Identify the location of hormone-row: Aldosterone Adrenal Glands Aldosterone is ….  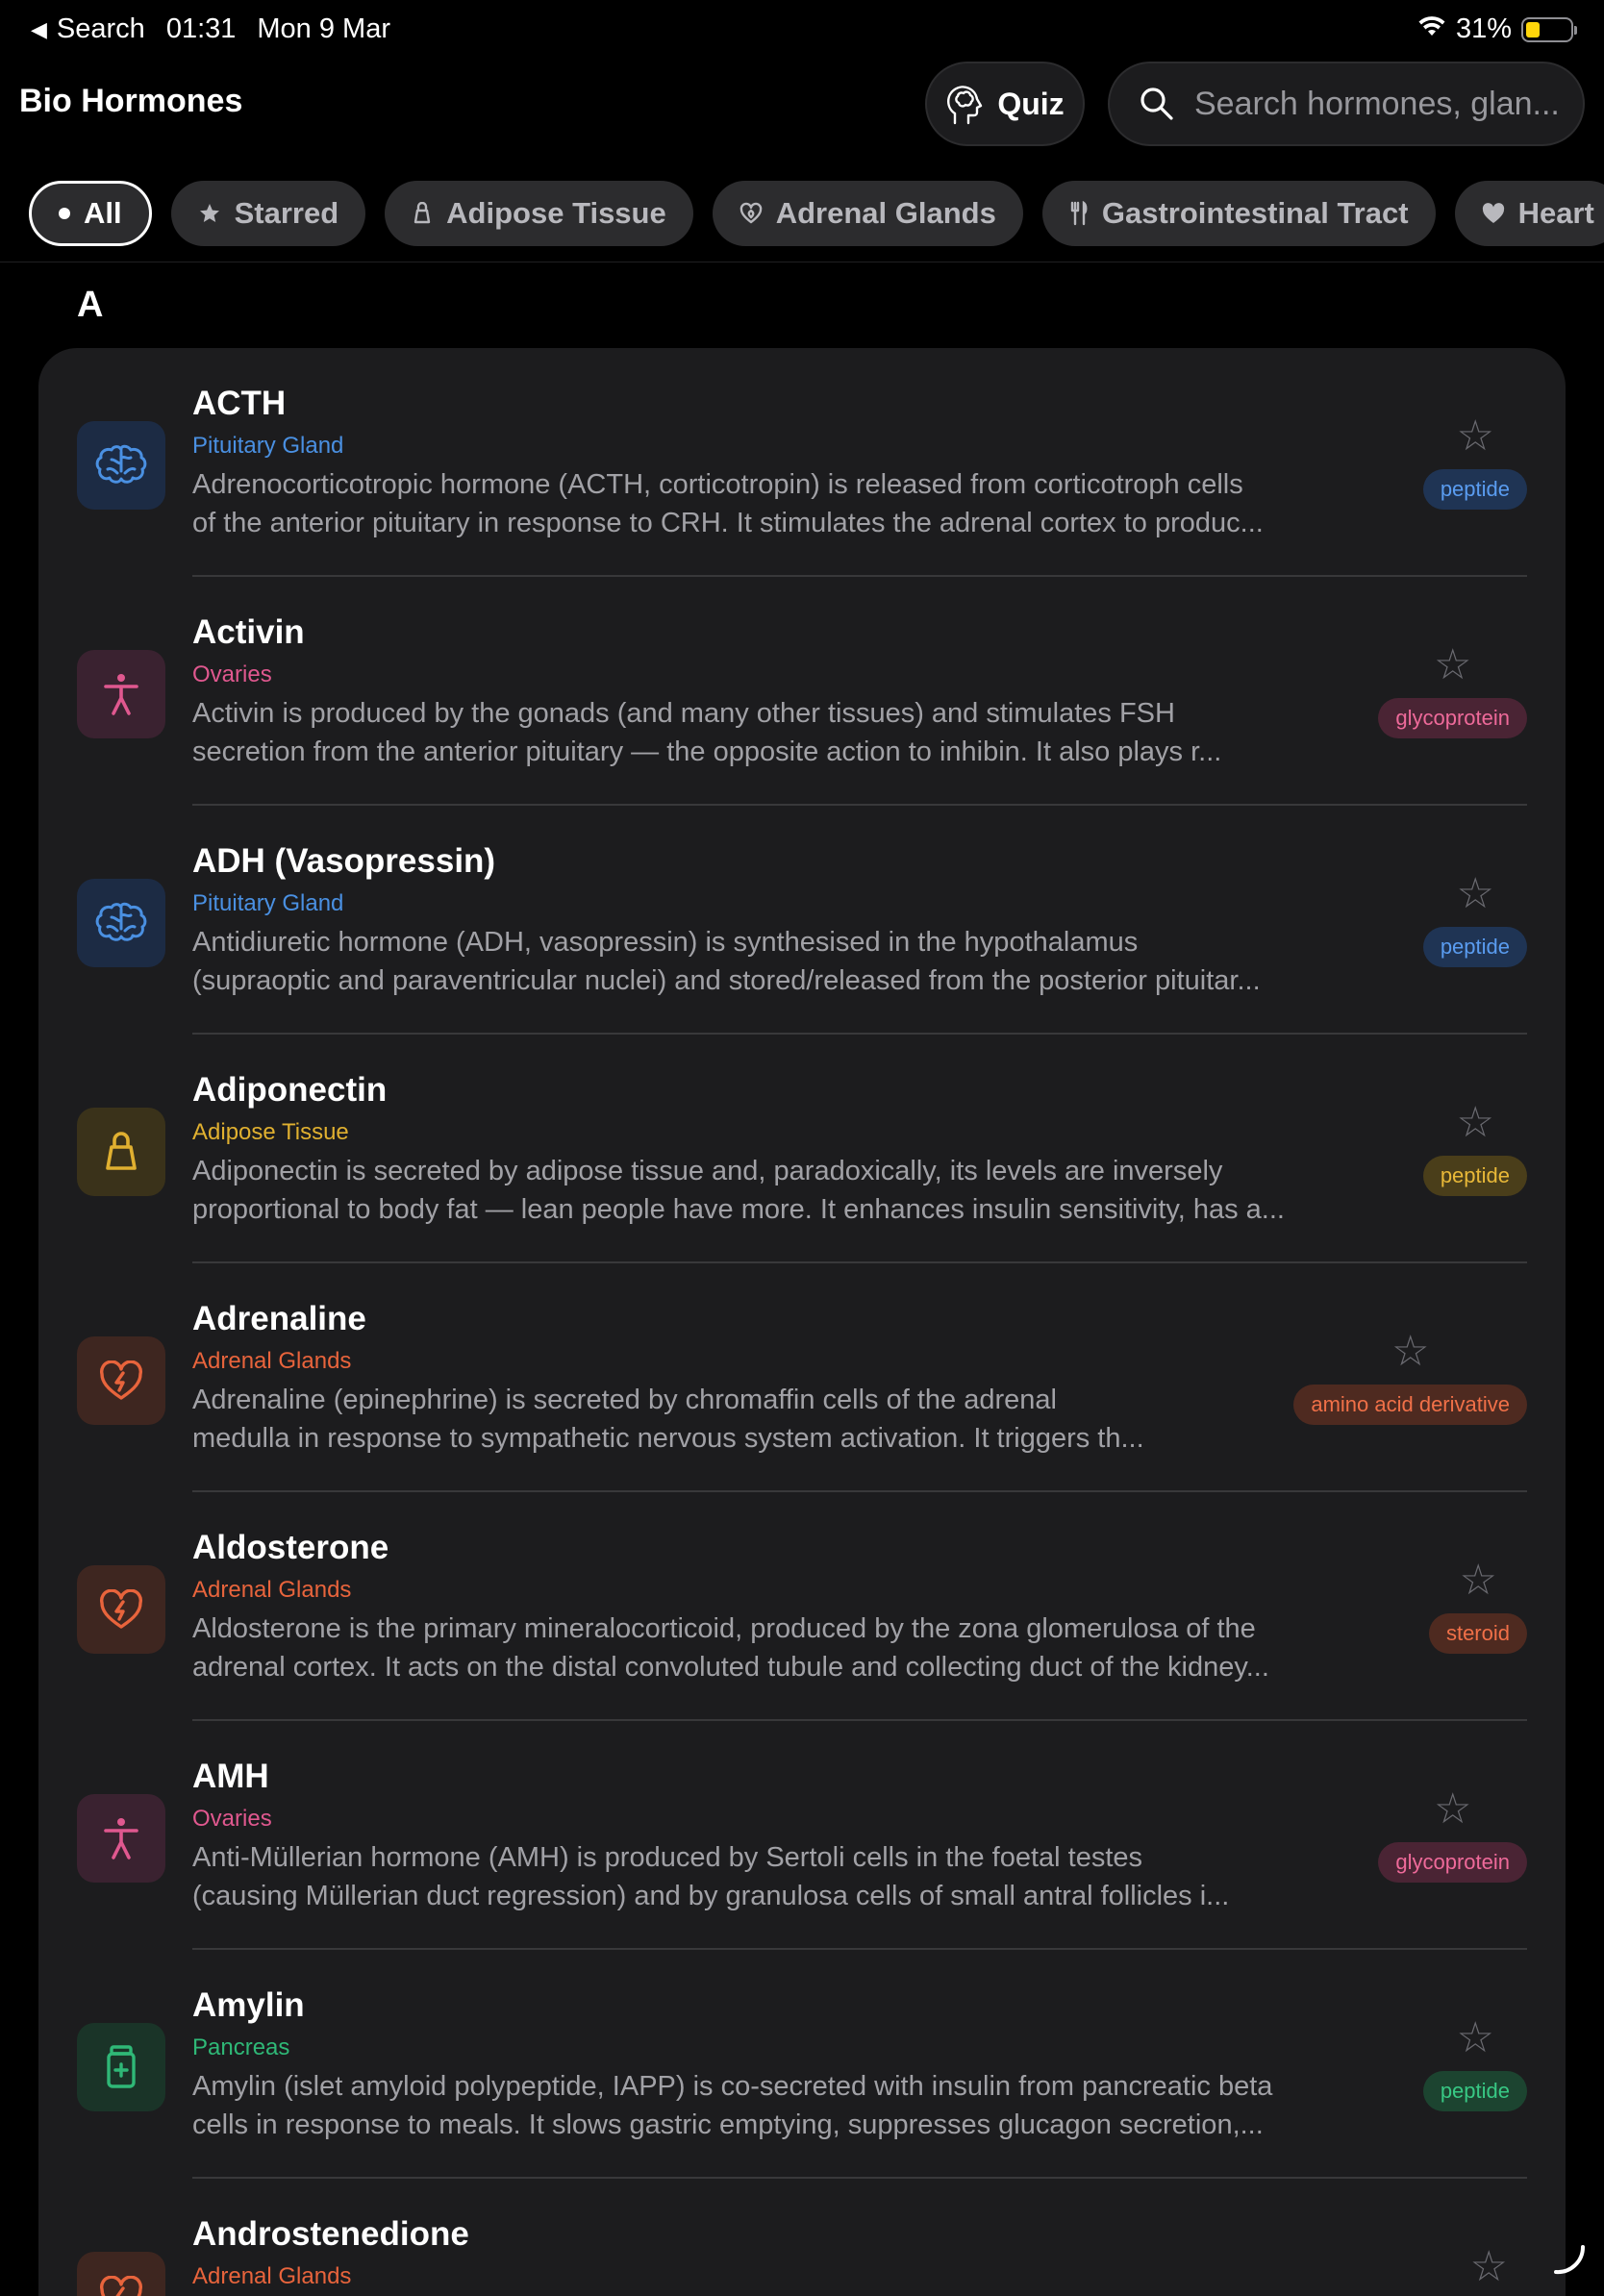
(802, 1606).